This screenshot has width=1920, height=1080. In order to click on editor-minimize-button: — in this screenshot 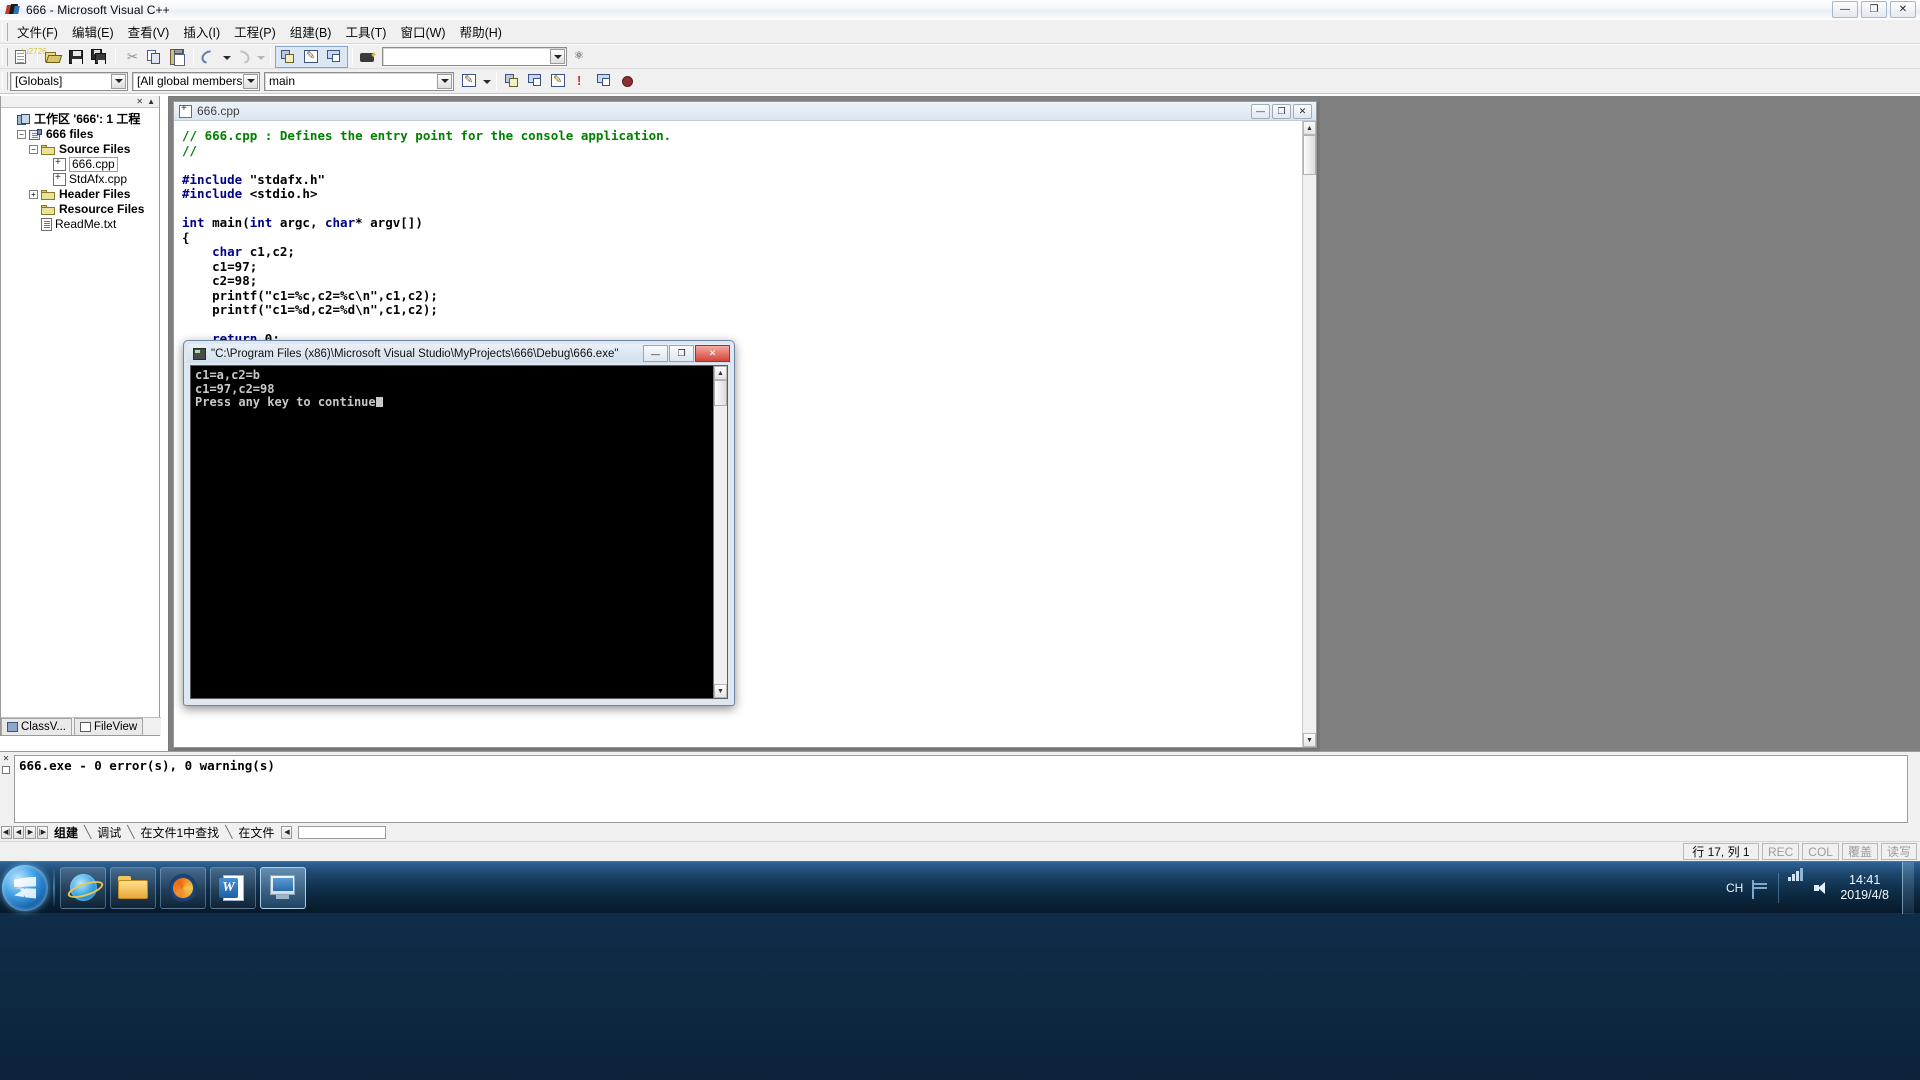, I will do `click(1260, 111)`.